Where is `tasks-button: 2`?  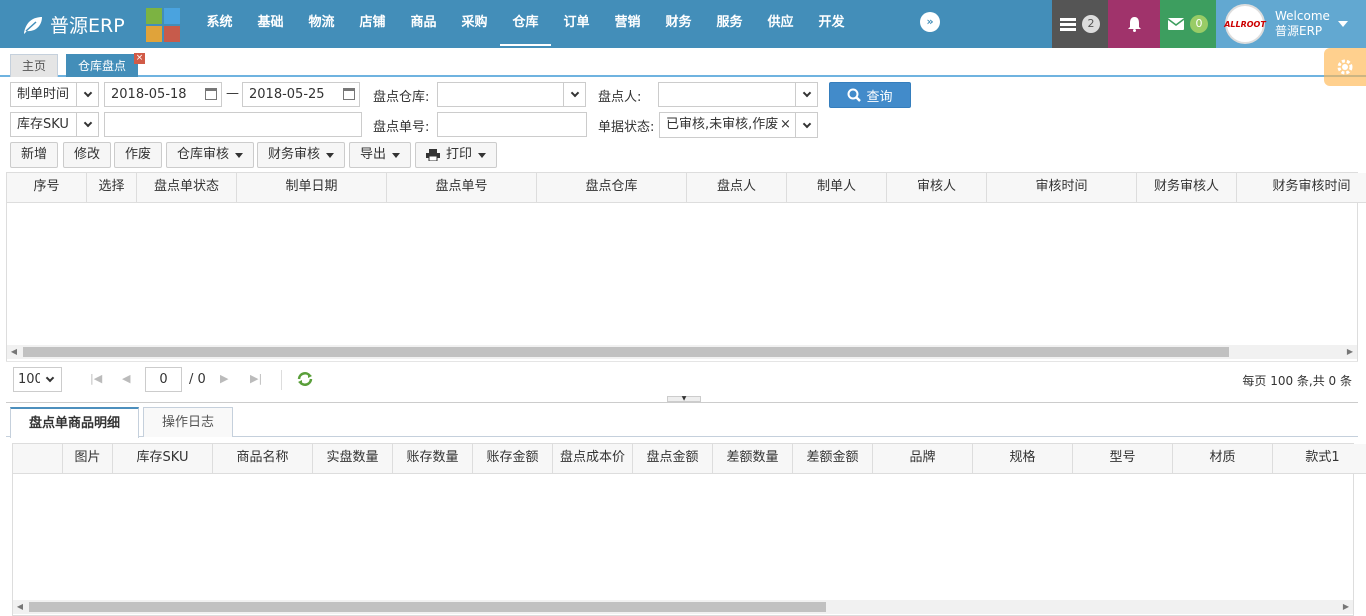 tasks-button: 2 is located at coordinates (1080, 24).